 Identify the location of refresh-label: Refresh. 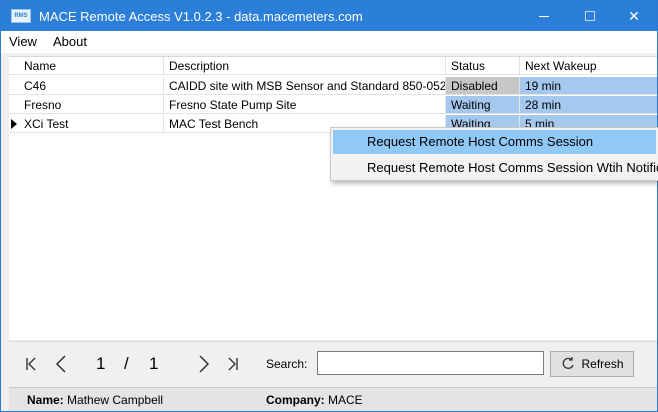
(602, 364).